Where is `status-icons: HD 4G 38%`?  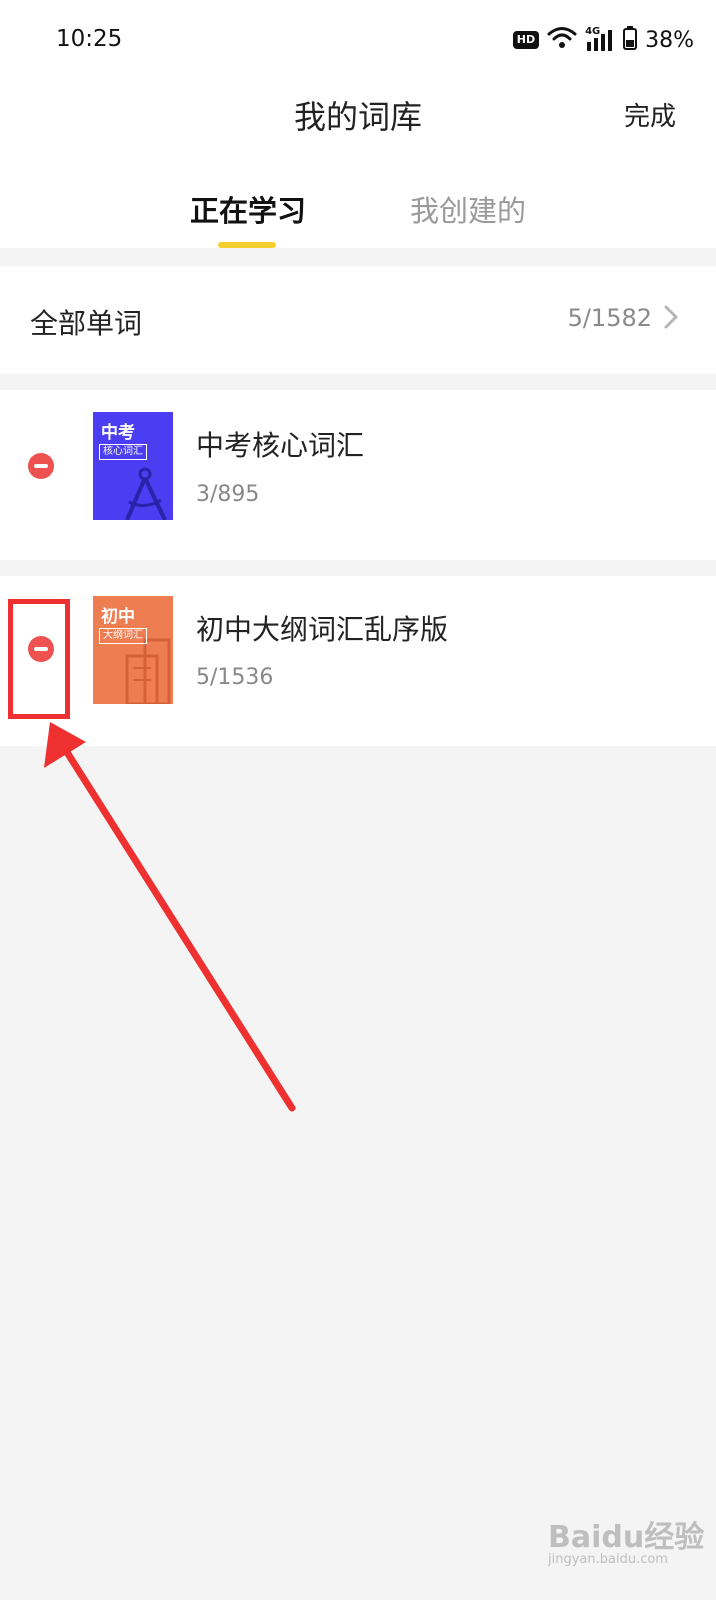 status-icons: HD 4G 38% is located at coordinates (603, 40).